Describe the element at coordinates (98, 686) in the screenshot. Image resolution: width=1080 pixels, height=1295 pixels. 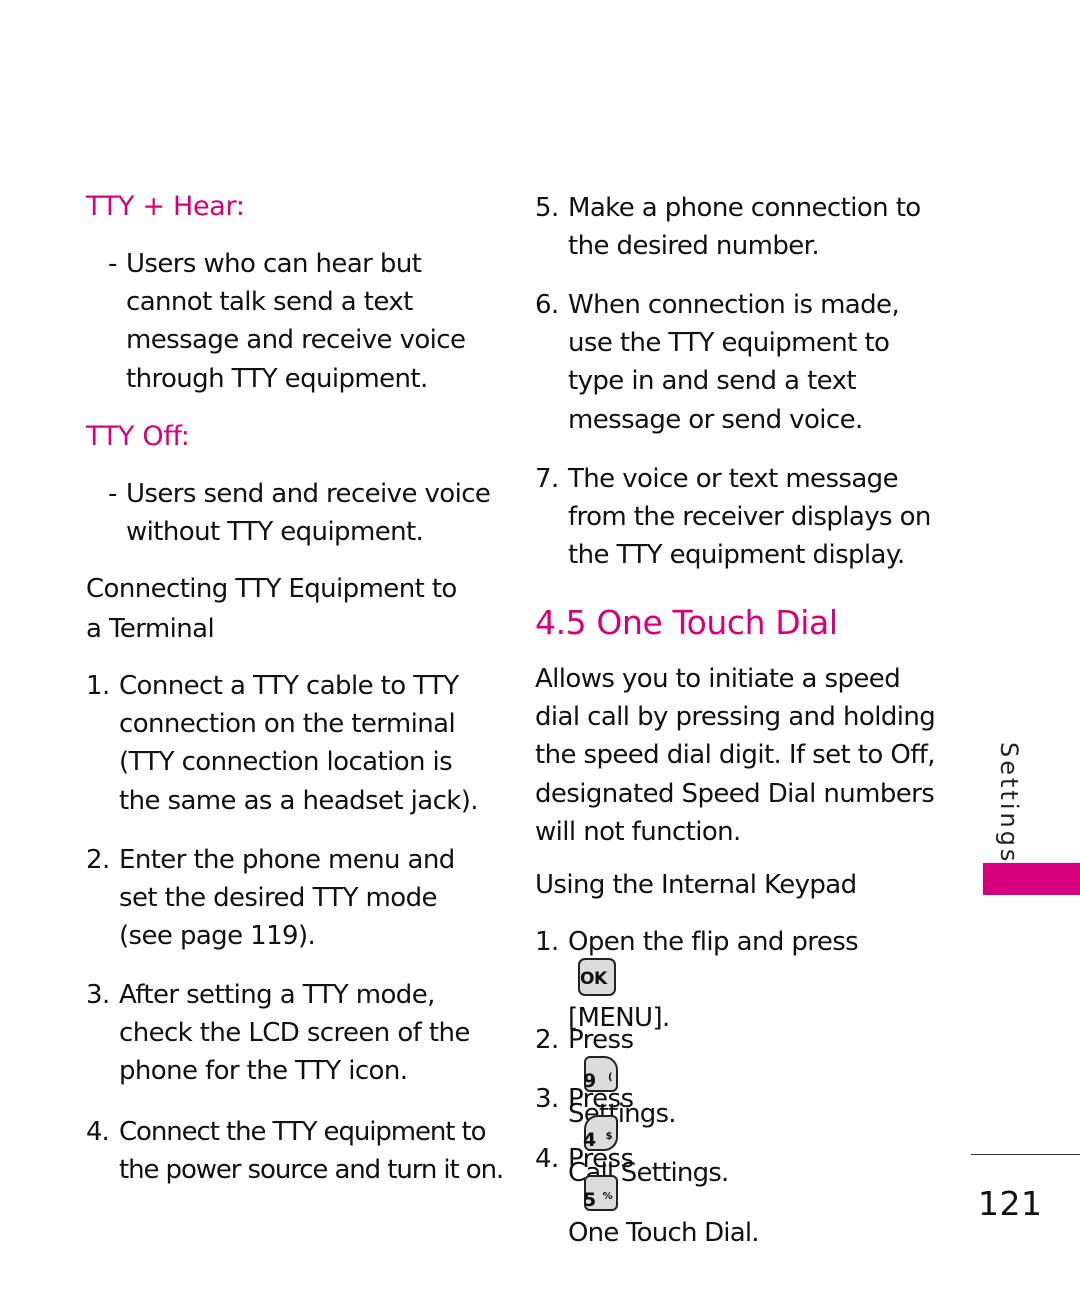
I see `step-number: 1.` at that location.